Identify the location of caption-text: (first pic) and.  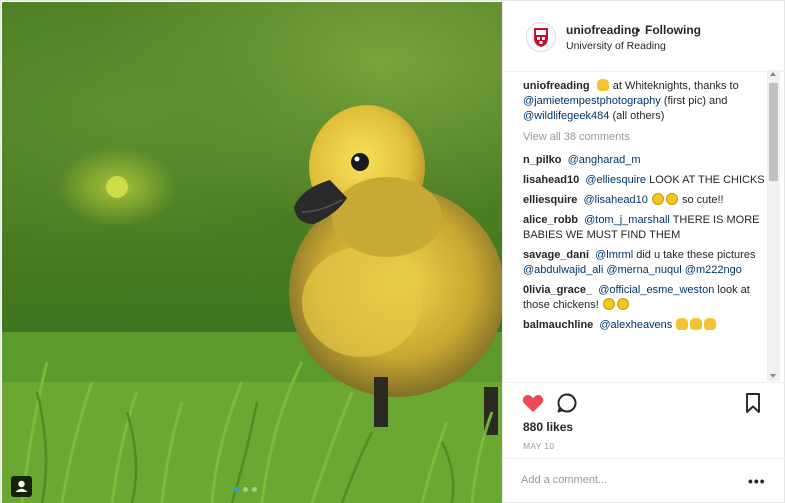
(695, 101).